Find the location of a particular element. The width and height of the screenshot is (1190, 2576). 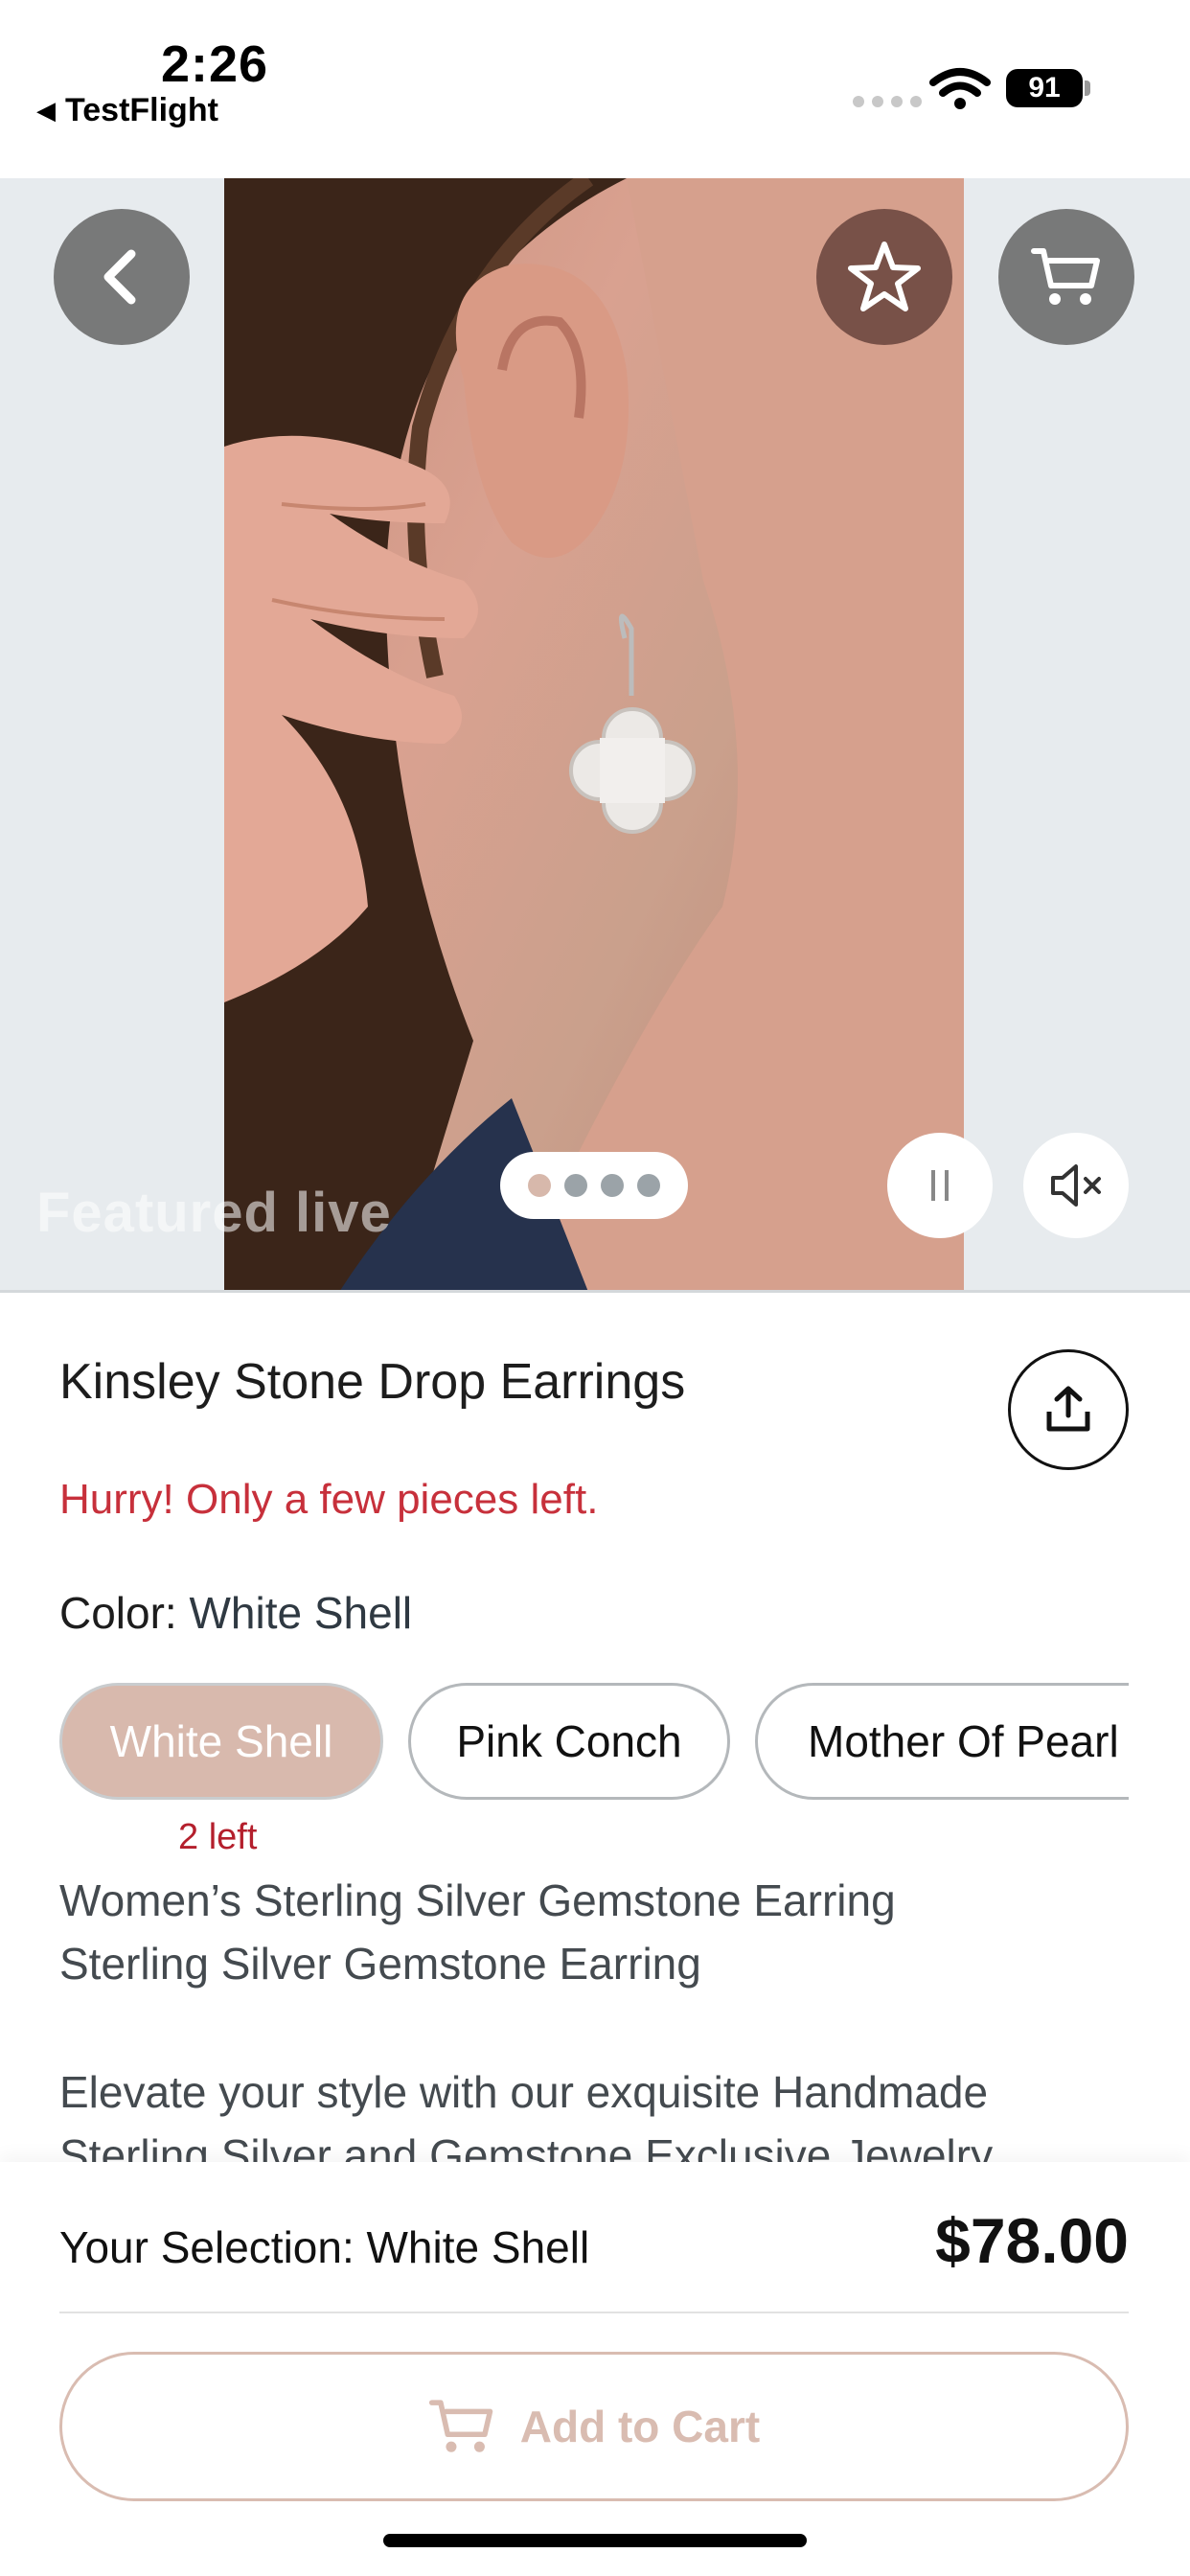

favorite-button is located at coordinates (884, 277).